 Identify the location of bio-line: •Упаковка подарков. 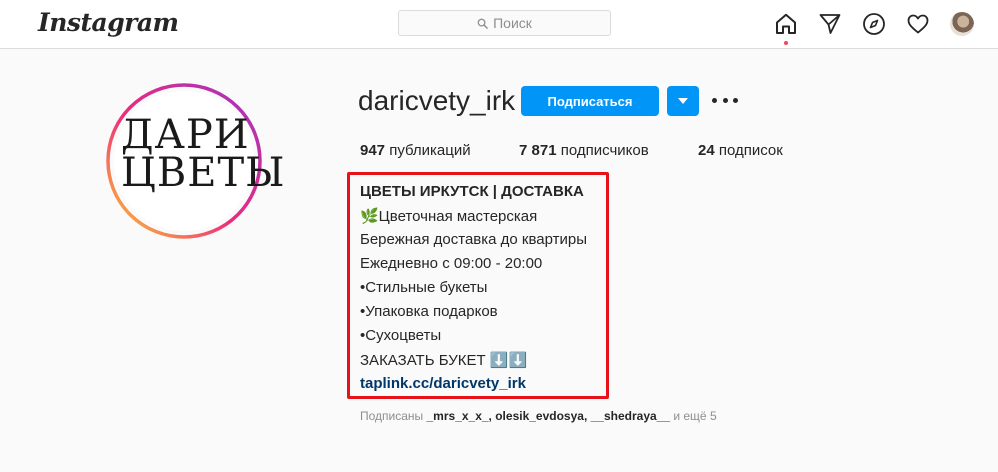
(429, 311).